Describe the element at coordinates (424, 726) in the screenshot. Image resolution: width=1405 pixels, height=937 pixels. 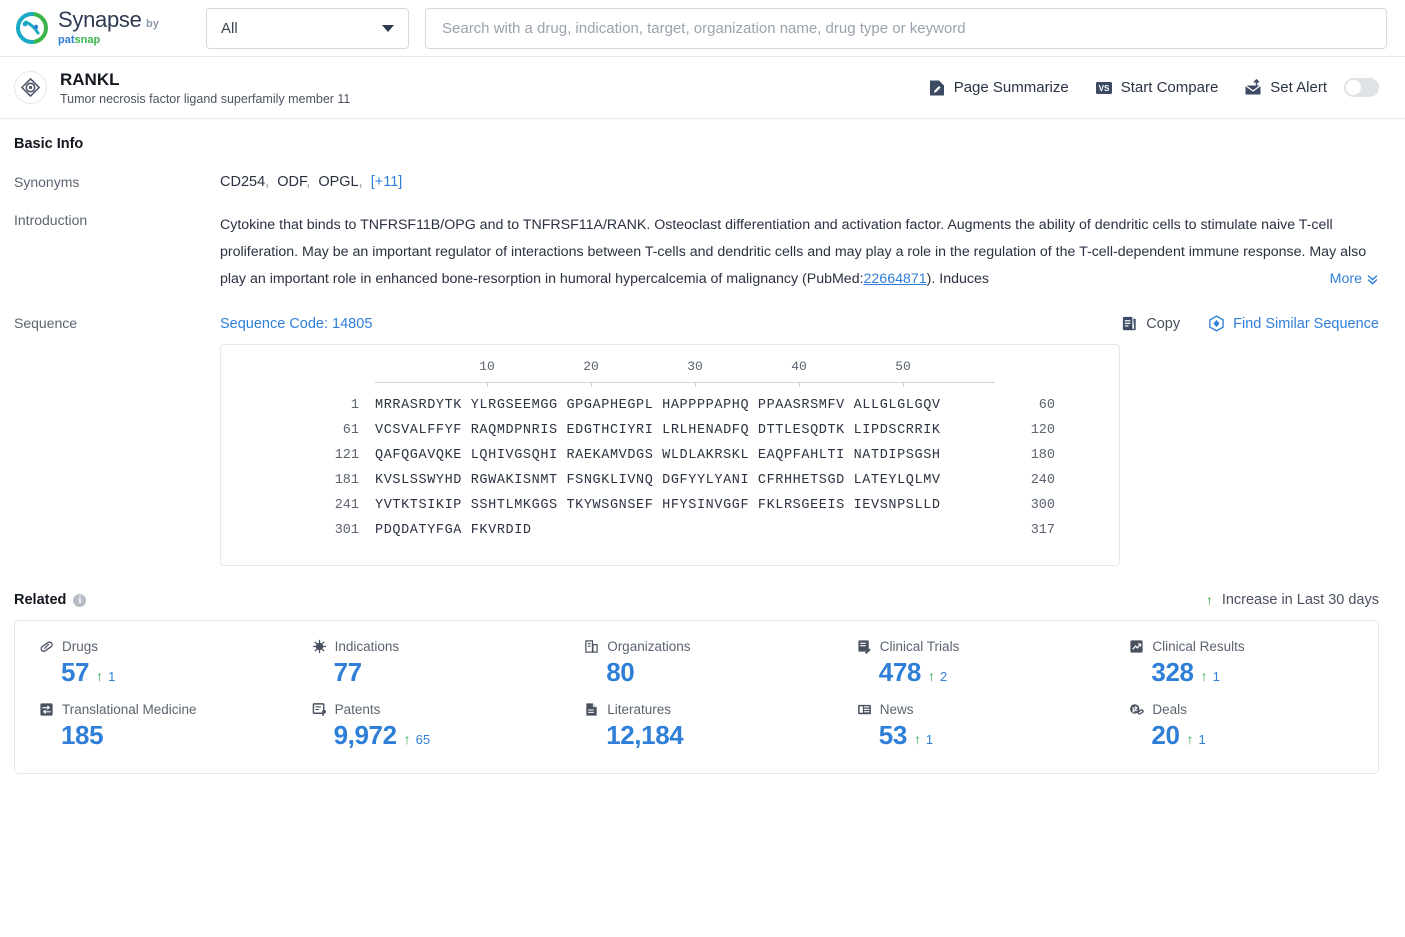
I see `stat-patents: Patents 9,972 ↑ 65` at that location.